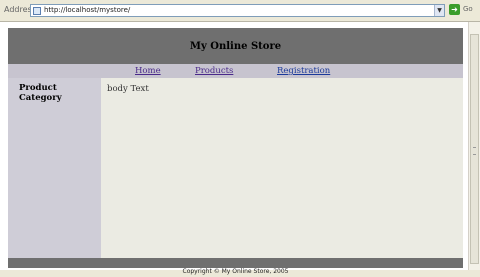 This screenshot has height=277, width=480. What do you see at coordinates (87, 10) in the screenshot?
I see `url-text: http://localhost/mystore/` at bounding box center [87, 10].